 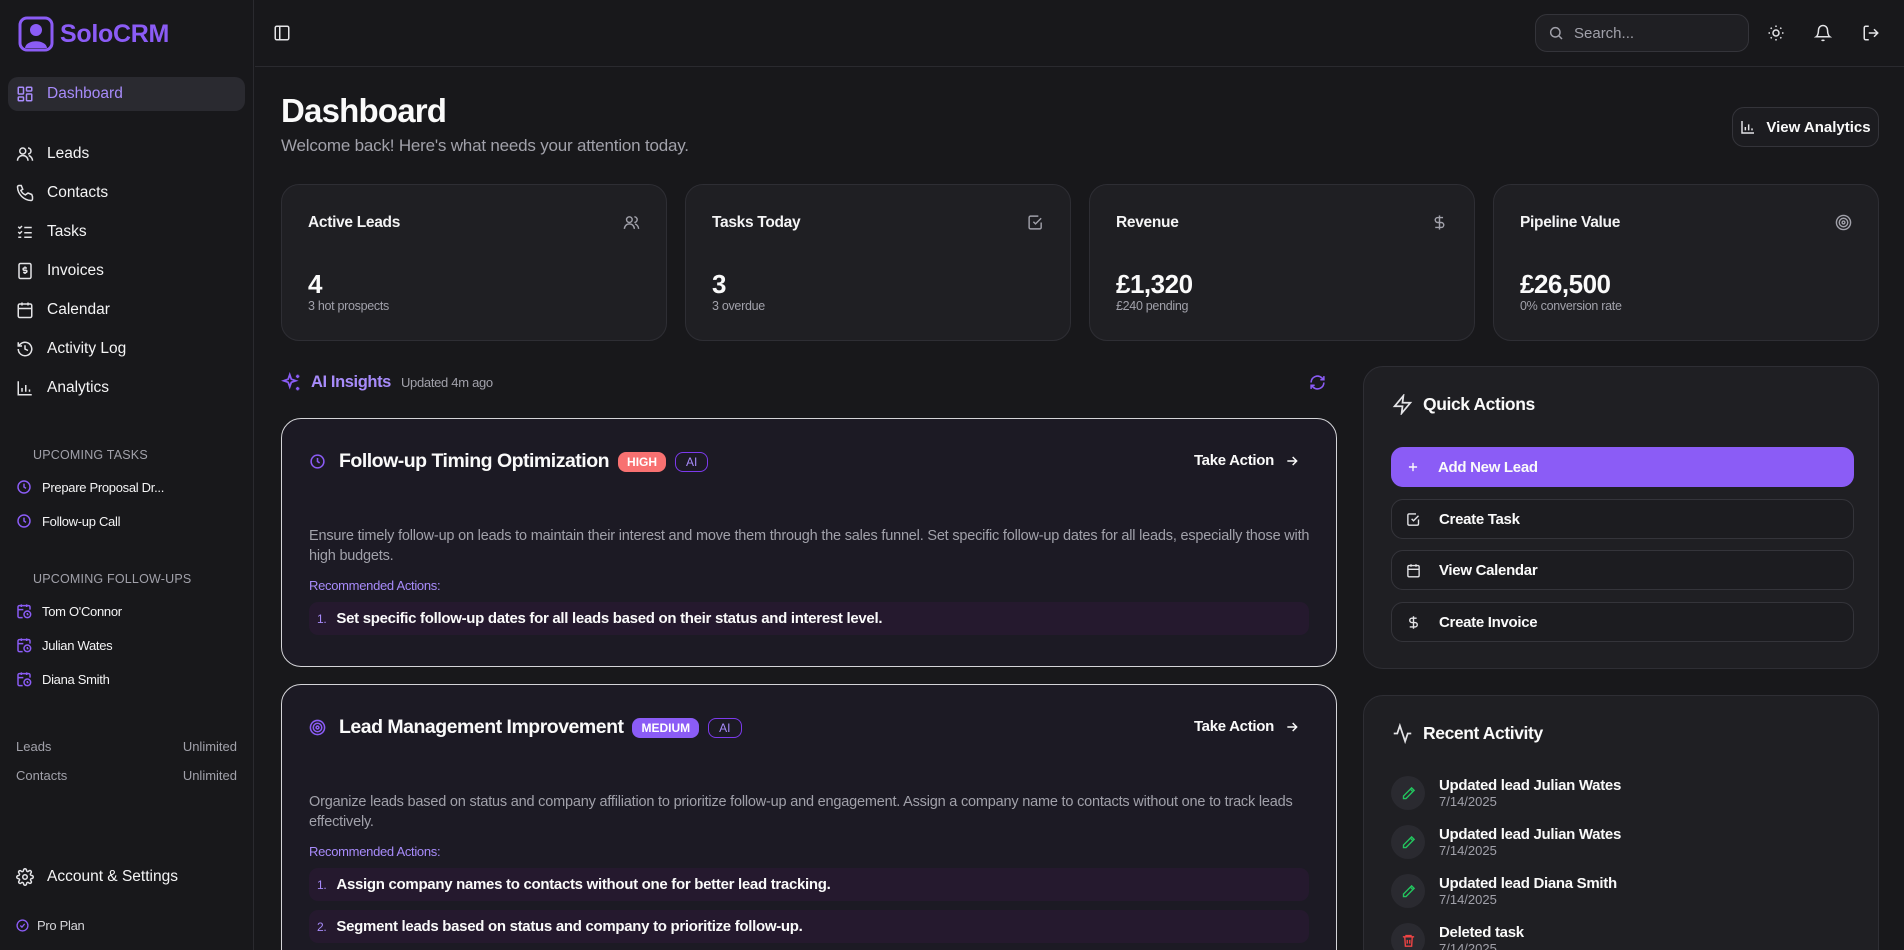 What do you see at coordinates (692, 461) in the screenshot?
I see `ai-badge: AI` at bounding box center [692, 461].